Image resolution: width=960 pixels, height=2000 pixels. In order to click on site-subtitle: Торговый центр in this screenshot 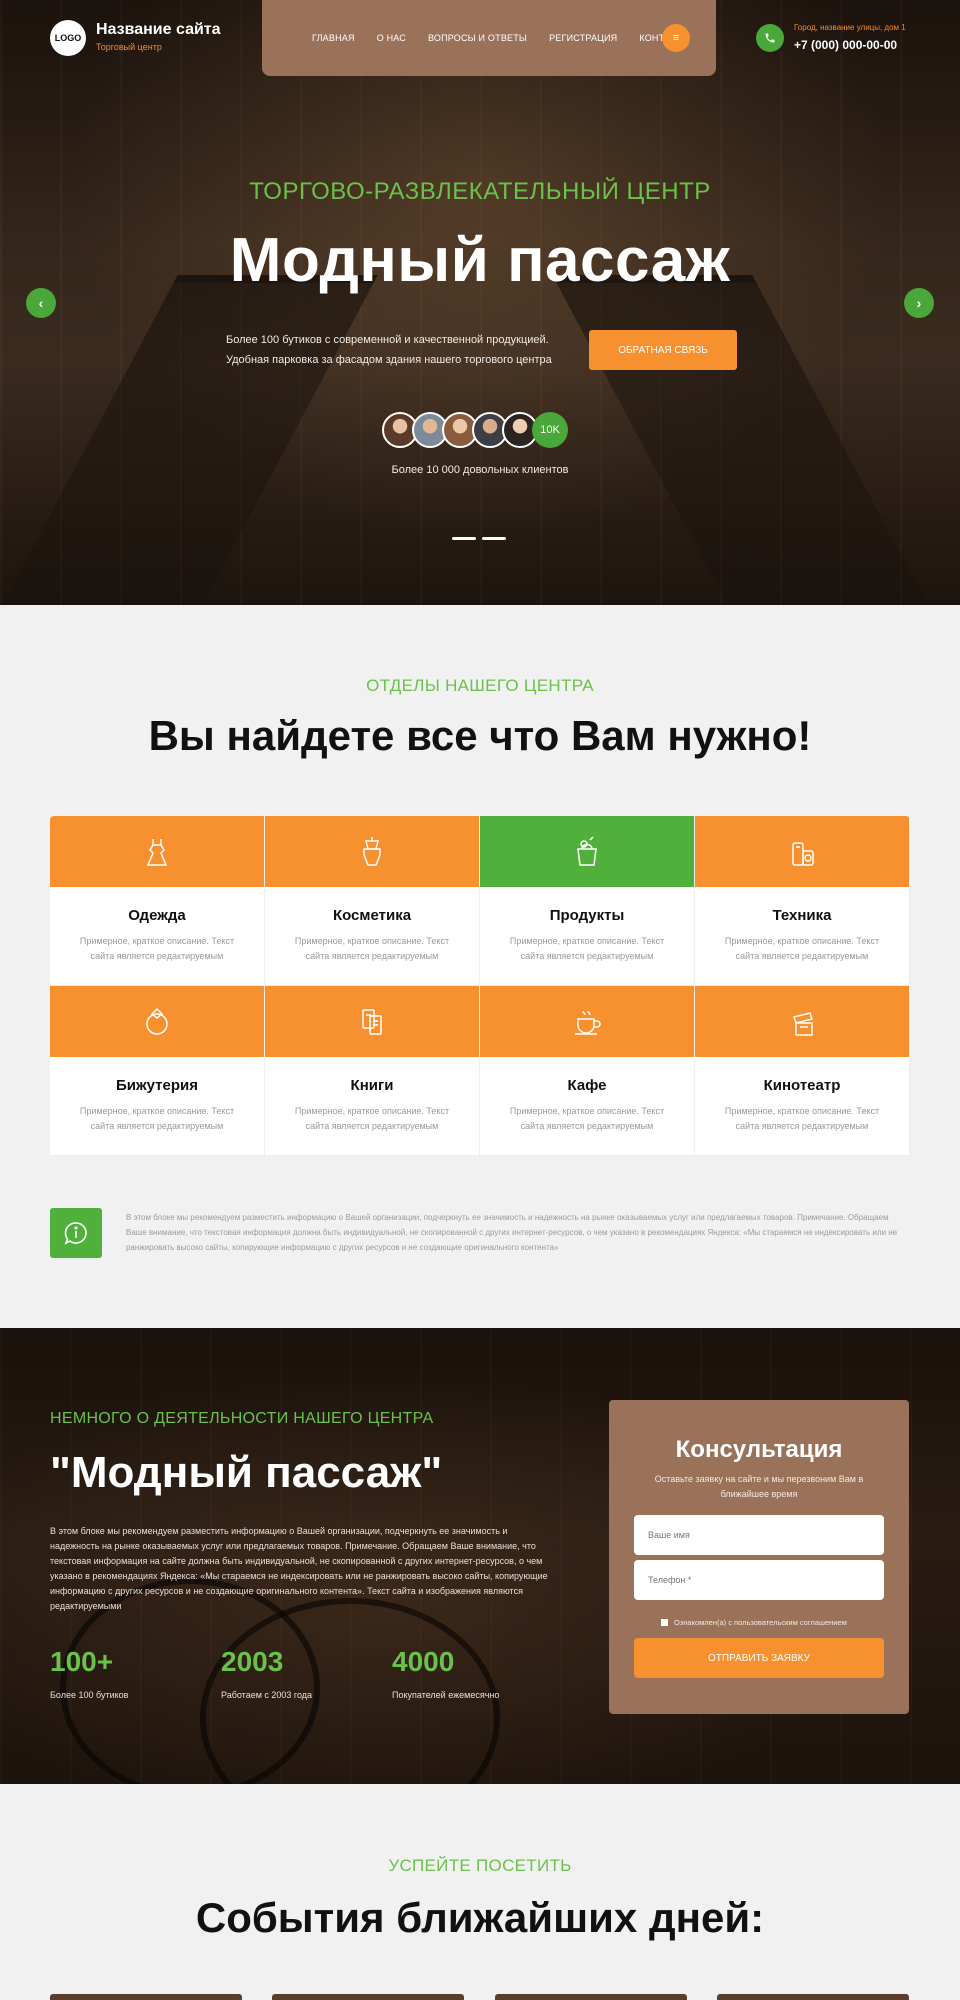, I will do `click(129, 47)`.